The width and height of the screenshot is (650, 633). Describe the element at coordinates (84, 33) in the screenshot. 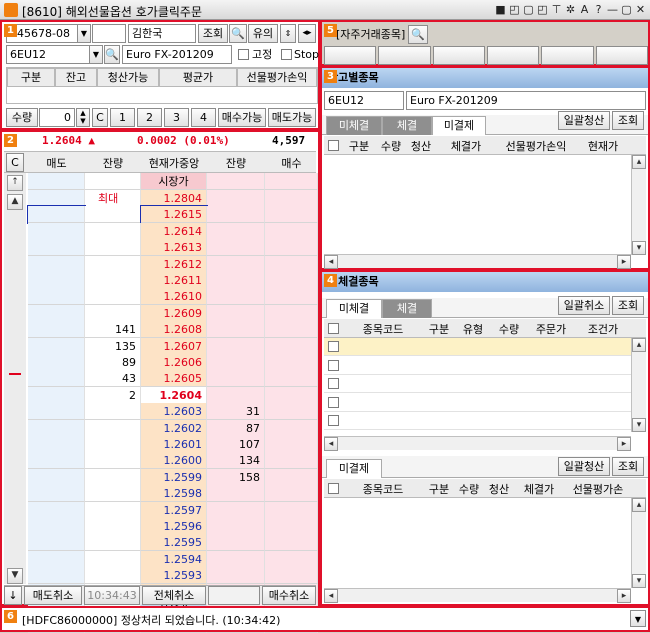

I see `account-dropdown-icon: ▼` at that location.